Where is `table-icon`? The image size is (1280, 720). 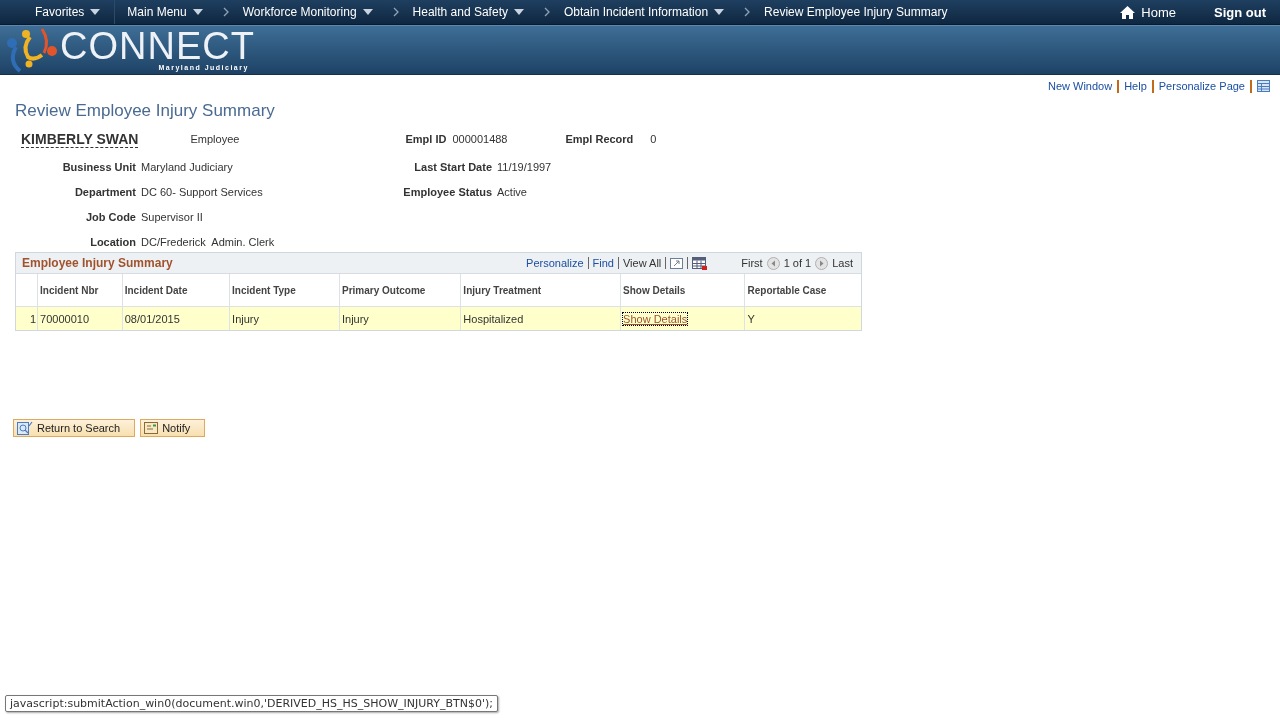
table-icon is located at coordinates (1263, 86).